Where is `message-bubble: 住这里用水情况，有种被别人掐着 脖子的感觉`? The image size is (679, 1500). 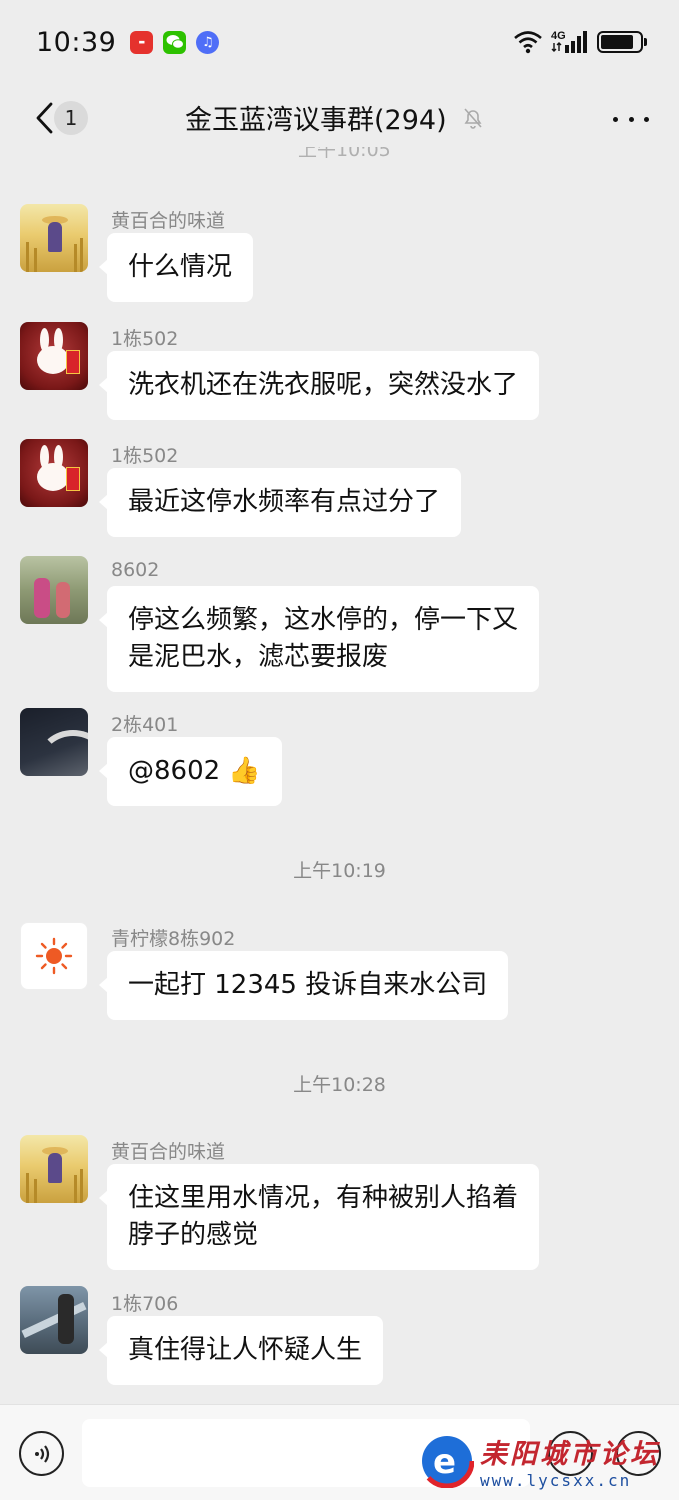
message-bubble: 住这里用水情况，有种被别人掐着 脖子的感觉 is located at coordinates (319, 1217).